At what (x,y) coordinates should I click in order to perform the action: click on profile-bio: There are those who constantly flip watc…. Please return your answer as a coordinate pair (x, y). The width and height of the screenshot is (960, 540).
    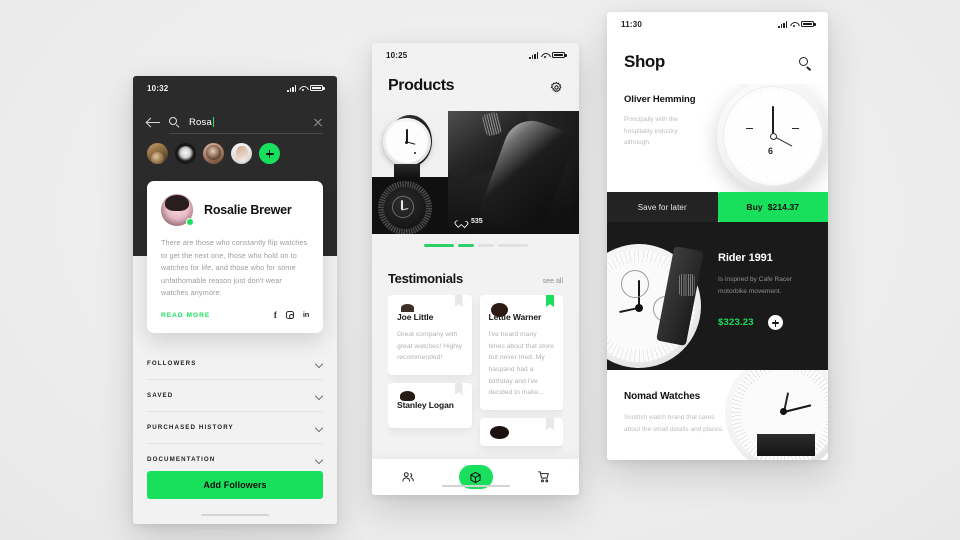
    Looking at the image, I should click on (234, 268).